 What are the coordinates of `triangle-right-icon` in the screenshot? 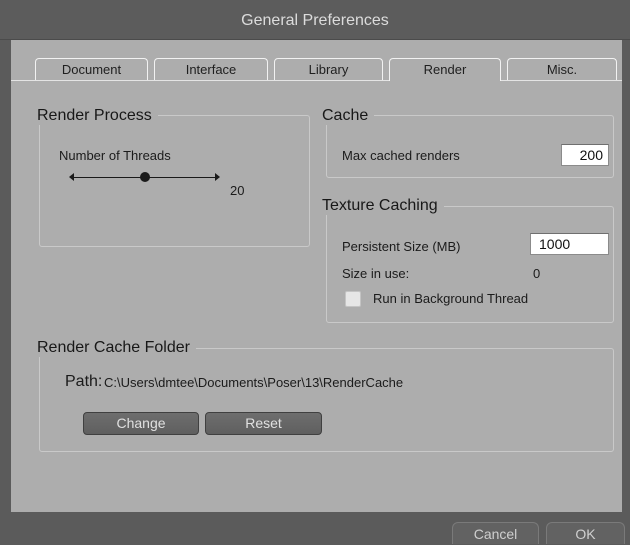 It's located at (217, 177).